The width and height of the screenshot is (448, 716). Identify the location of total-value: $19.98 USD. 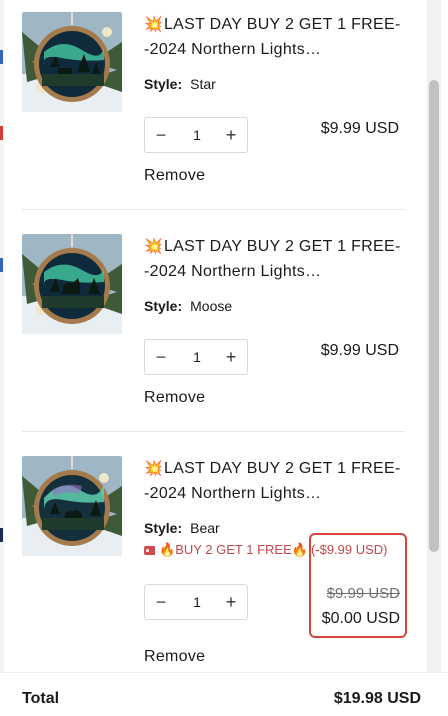
(377, 698).